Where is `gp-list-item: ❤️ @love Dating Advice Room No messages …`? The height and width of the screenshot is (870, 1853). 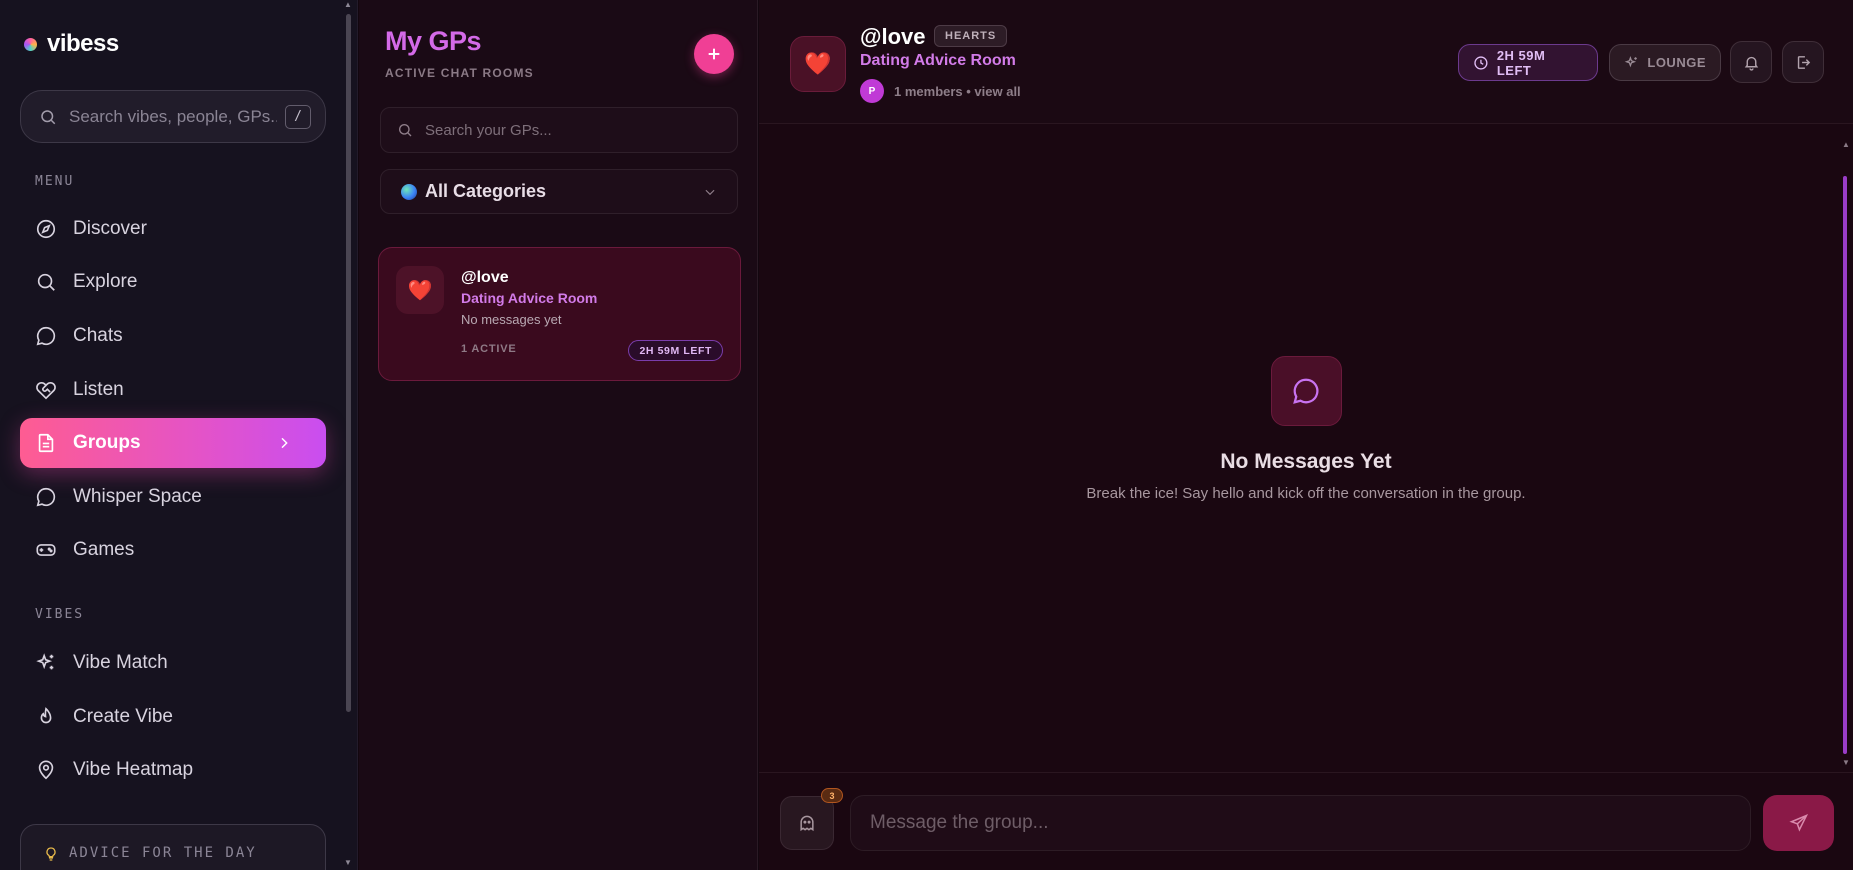 gp-list-item: ❤️ @love Dating Advice Room No messages … is located at coordinates (559, 314).